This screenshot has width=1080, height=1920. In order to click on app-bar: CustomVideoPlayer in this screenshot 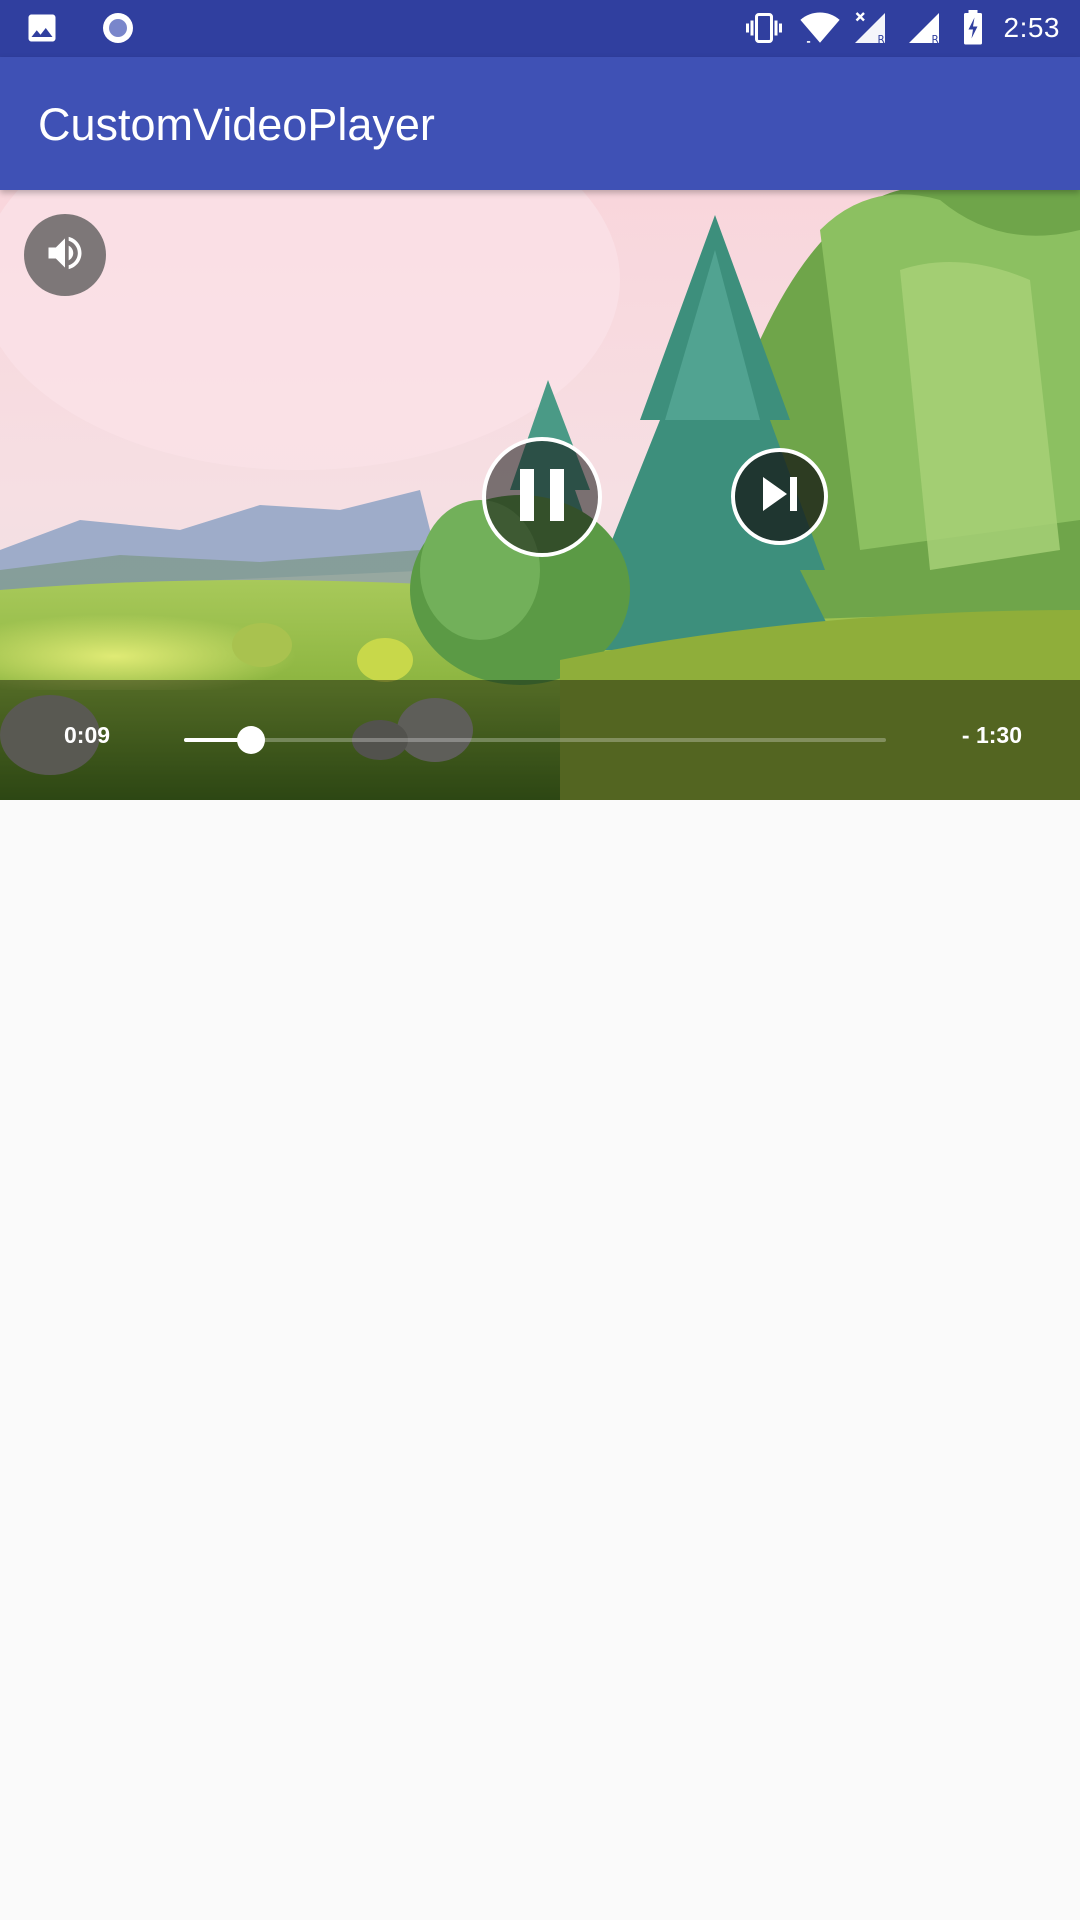, I will do `click(540, 123)`.